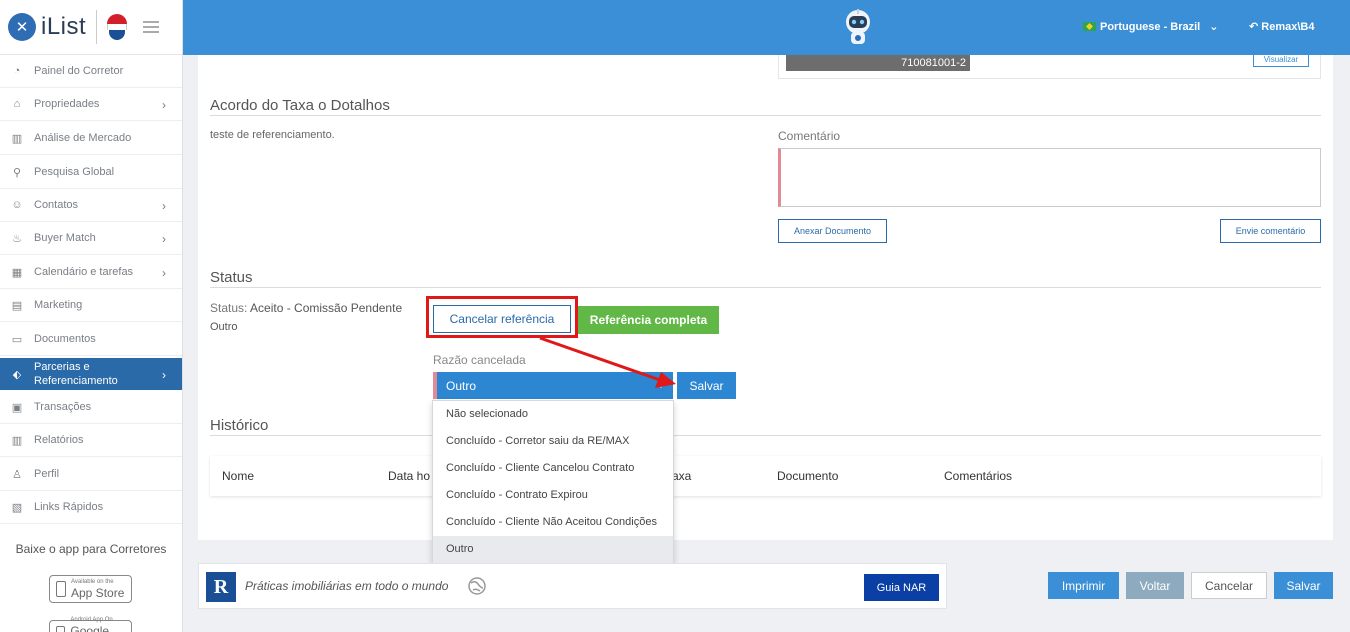  I want to click on column-header-date: Data ho, so click(409, 476).